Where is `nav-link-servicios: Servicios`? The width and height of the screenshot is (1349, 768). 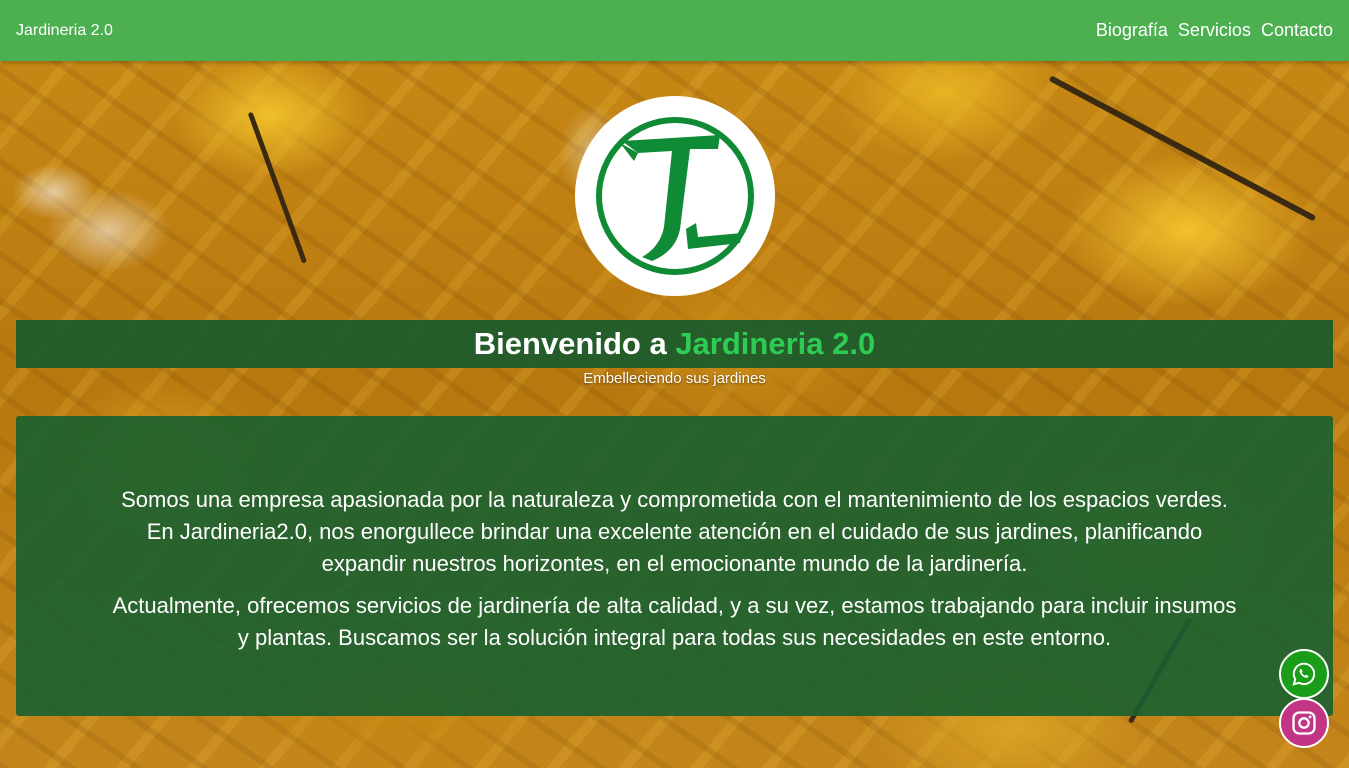
nav-link-servicios: Servicios is located at coordinates (1214, 30).